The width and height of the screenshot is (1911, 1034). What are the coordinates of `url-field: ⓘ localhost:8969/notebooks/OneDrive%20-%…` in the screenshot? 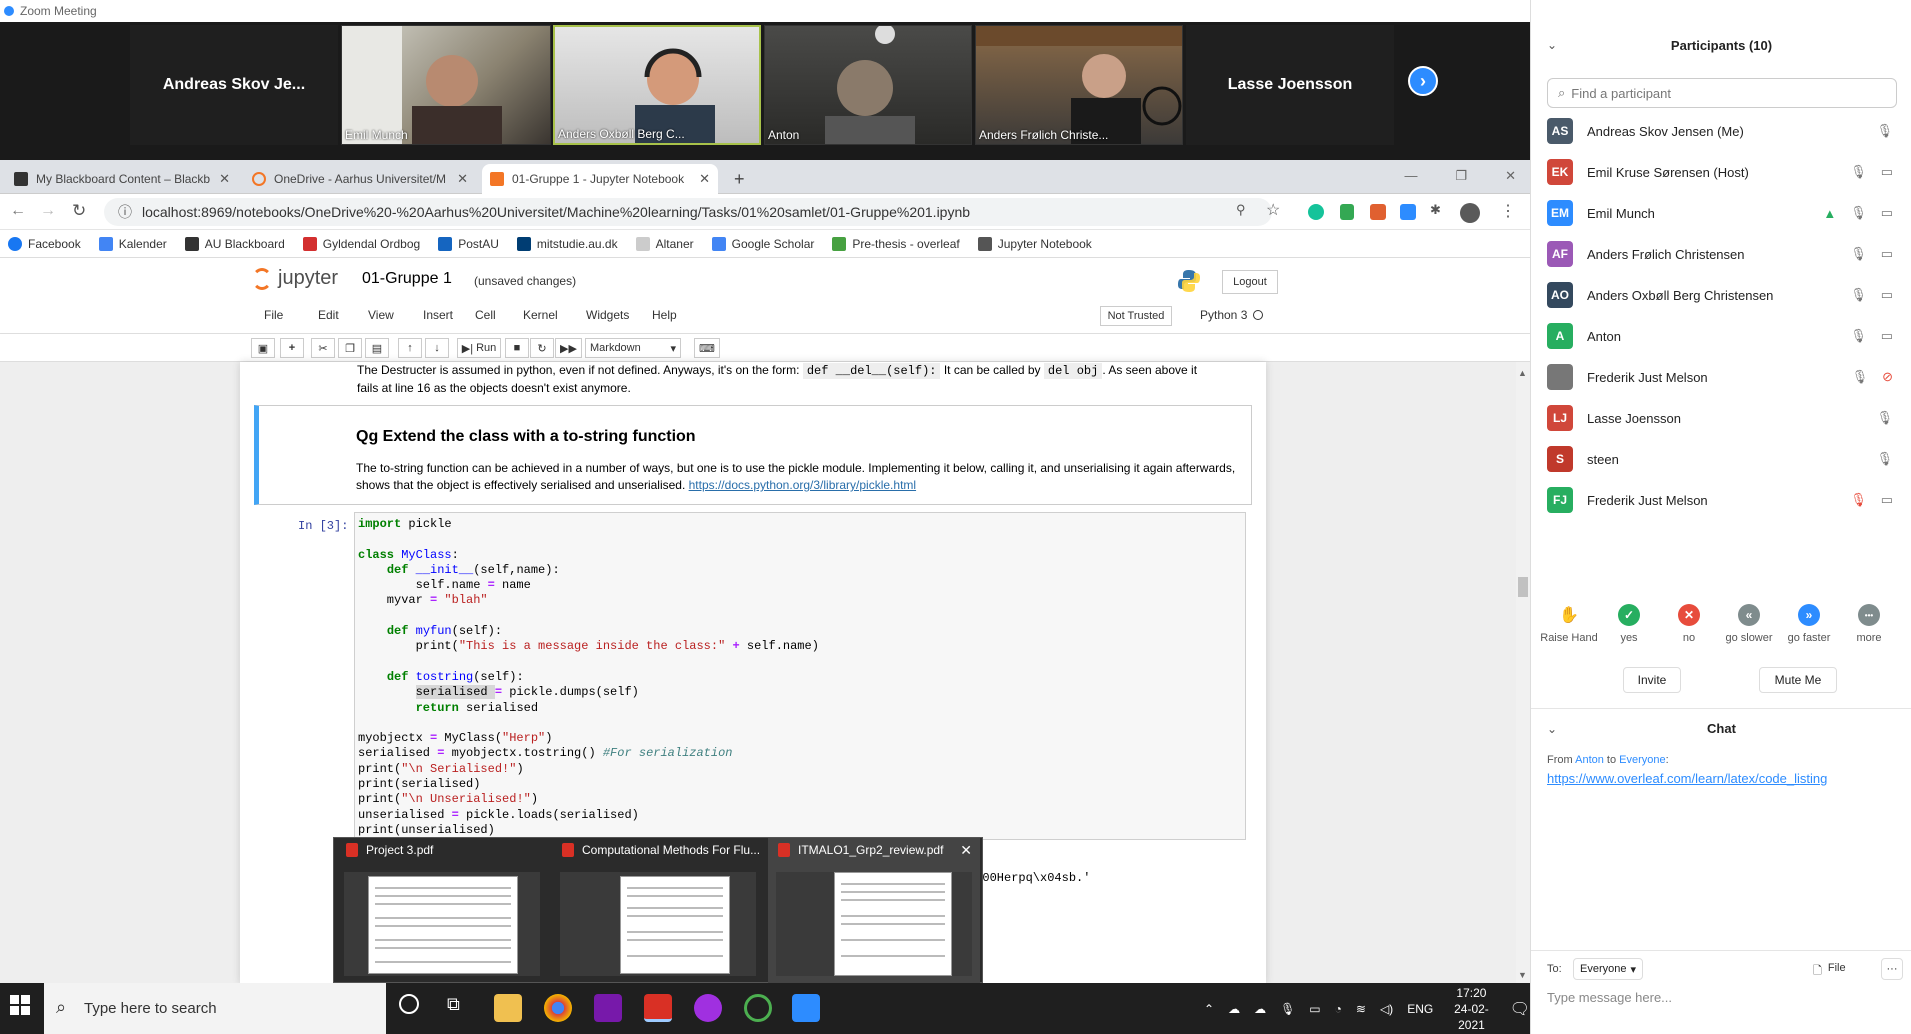 It's located at (688, 212).